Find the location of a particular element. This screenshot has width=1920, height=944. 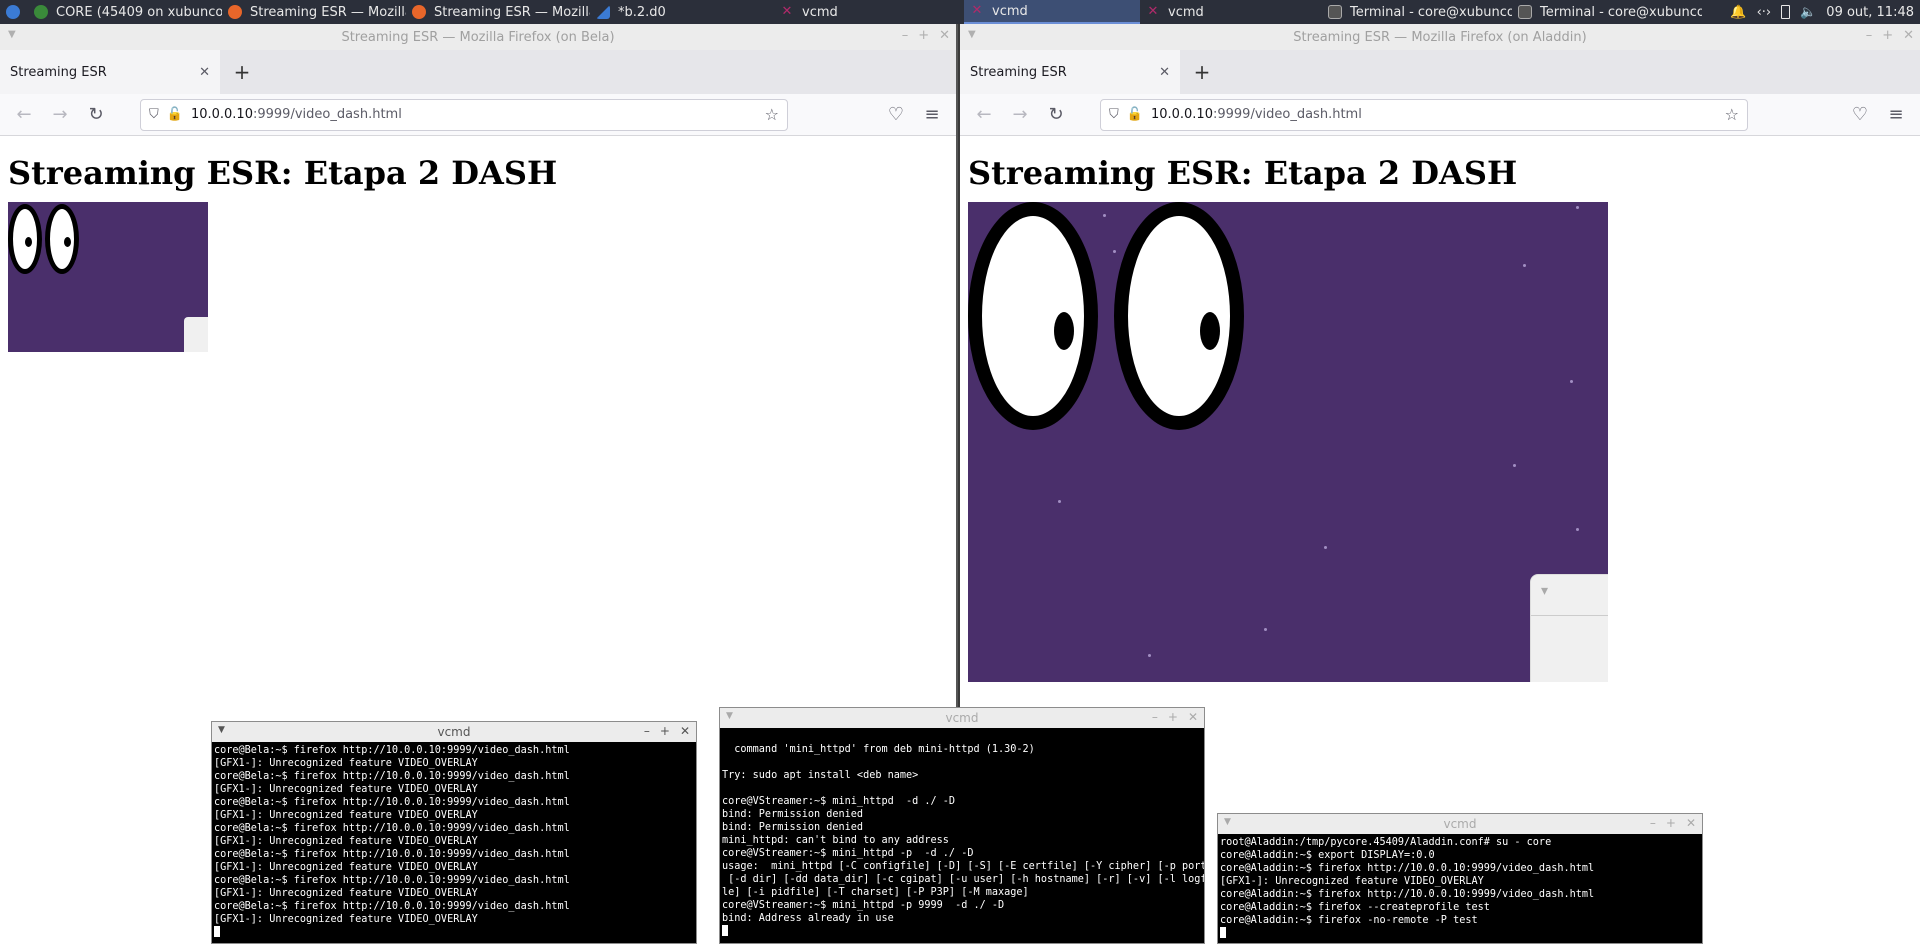

taskbar-item-label: *b.2.d0 is located at coordinates (642, 12).